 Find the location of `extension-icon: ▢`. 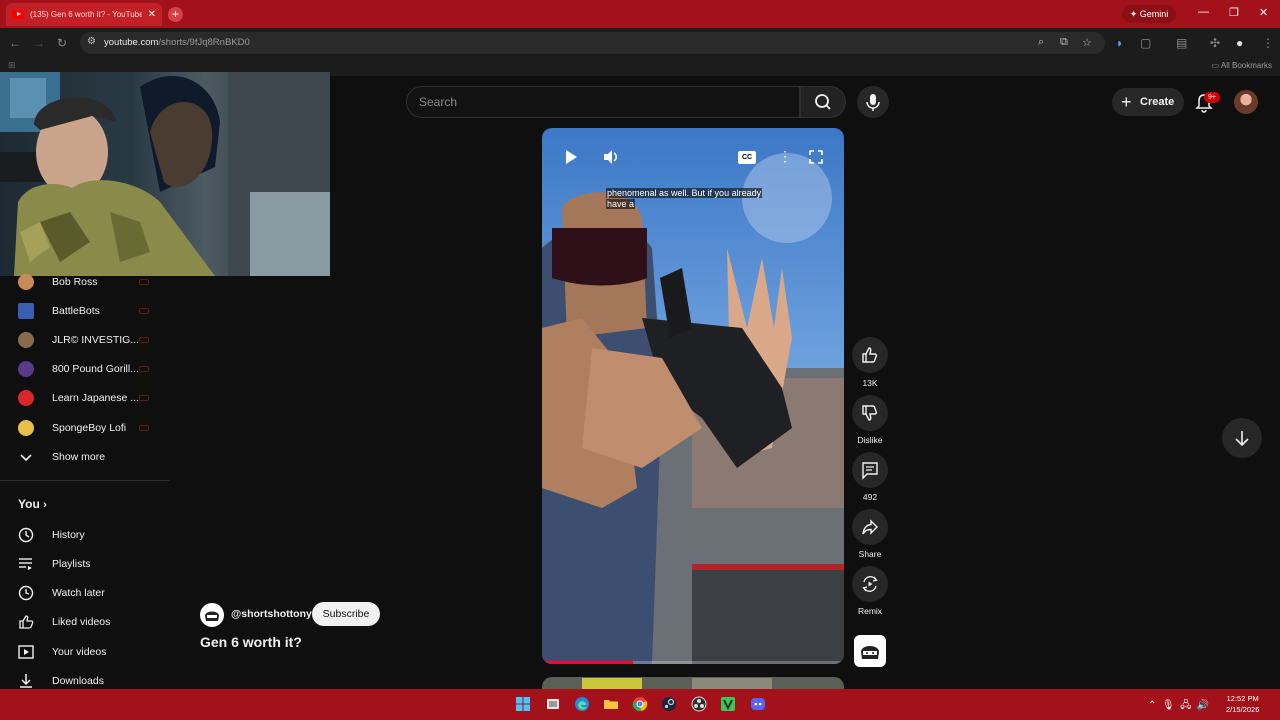

extension-icon: ▢ is located at coordinates (1145, 43).